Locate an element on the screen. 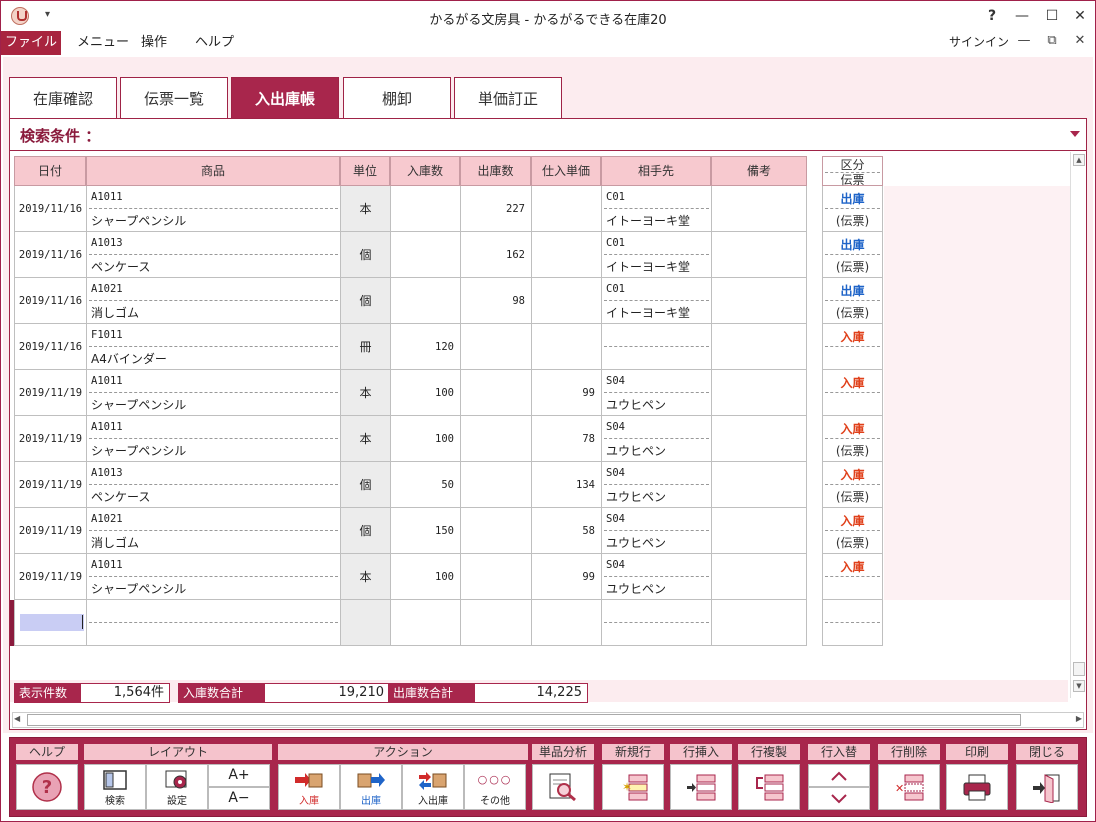 The height and width of the screenshot is (822, 1096). header-in-qty: 入庫数 is located at coordinates (425, 171).